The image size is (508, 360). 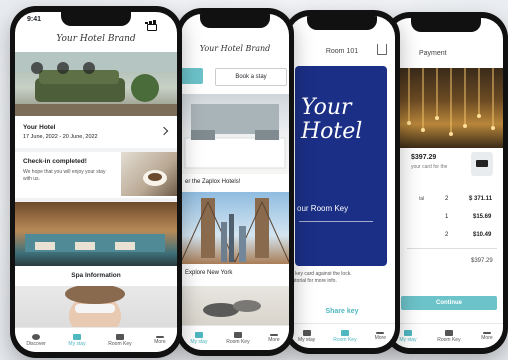 What do you see at coordinates (382, 49) in the screenshot?
I see `share-icon` at bounding box center [382, 49].